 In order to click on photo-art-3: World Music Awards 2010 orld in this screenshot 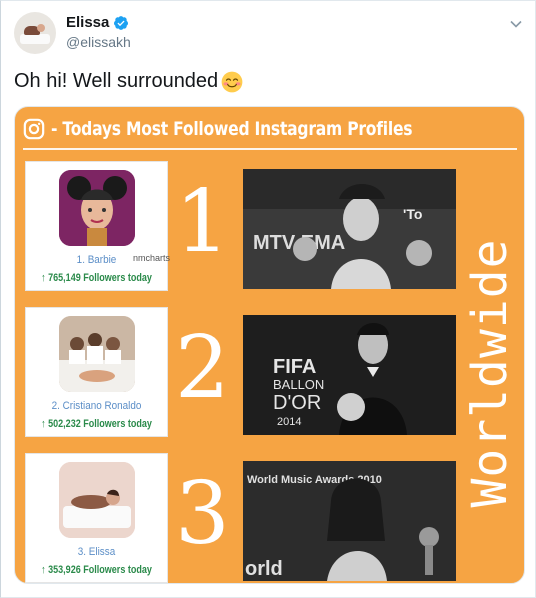, I will do `click(349, 521)`.